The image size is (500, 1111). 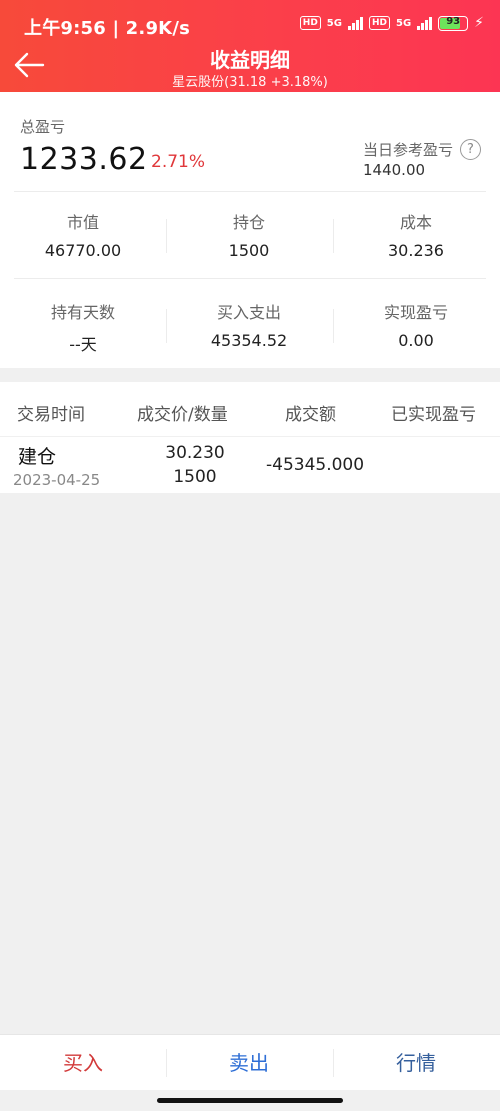 I want to click on charging-icon: ⚡, so click(x=479, y=23).